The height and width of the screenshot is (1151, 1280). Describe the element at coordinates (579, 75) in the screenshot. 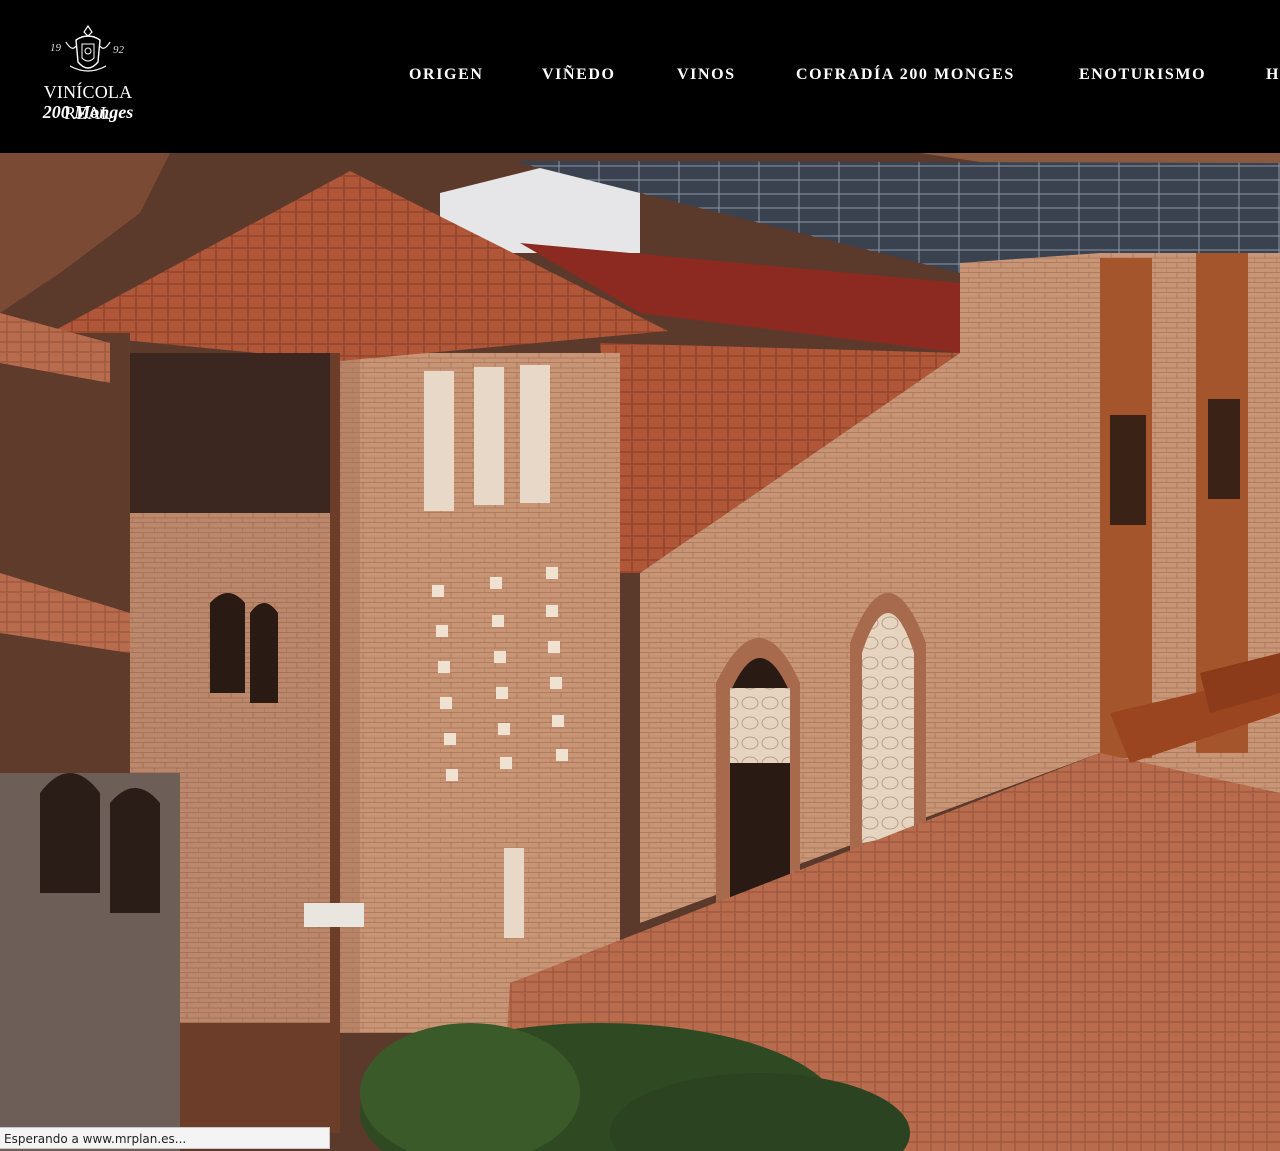

I see `nav-item-vinedo: VIÑEDO` at that location.